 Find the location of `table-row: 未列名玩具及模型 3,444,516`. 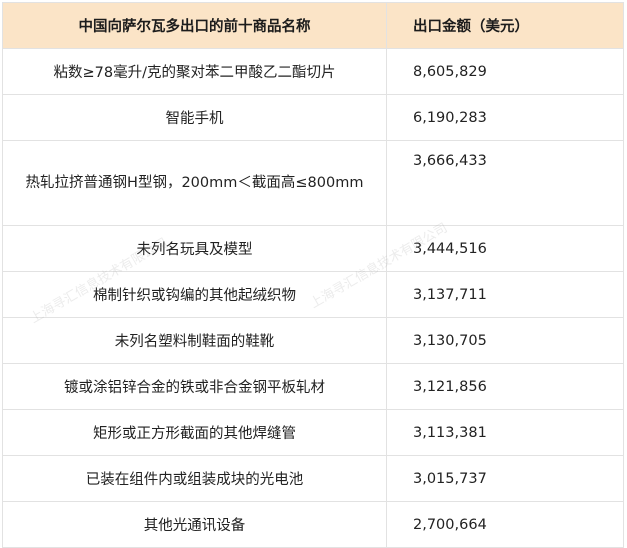

table-row: 未列名玩具及模型 3,444,516 is located at coordinates (313, 248).